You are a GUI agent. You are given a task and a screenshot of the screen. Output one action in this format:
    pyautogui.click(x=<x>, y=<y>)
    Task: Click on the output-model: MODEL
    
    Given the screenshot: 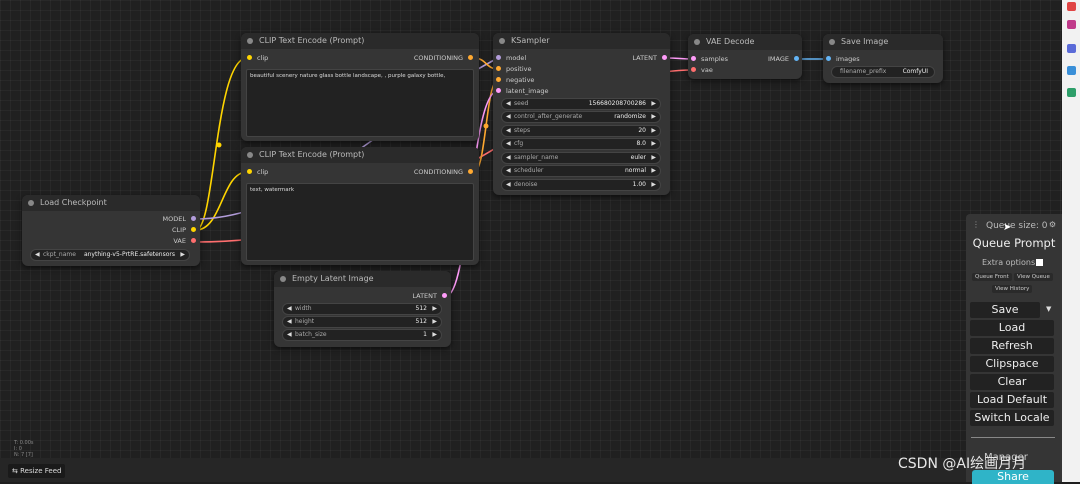 What is the action you would take?
    pyautogui.click(x=179, y=219)
    